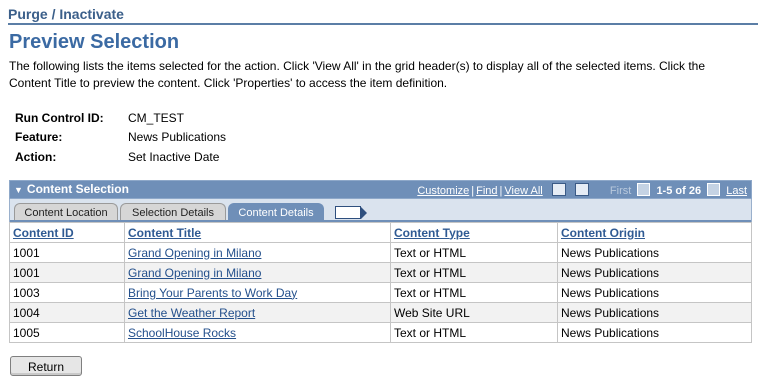 This screenshot has width=766, height=385. I want to click on column-header-content-id: Content ID, so click(67, 232).